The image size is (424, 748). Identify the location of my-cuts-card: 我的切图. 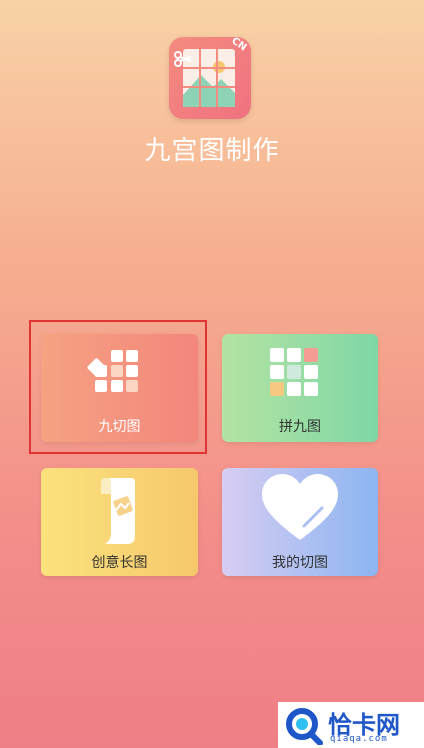
(300, 522).